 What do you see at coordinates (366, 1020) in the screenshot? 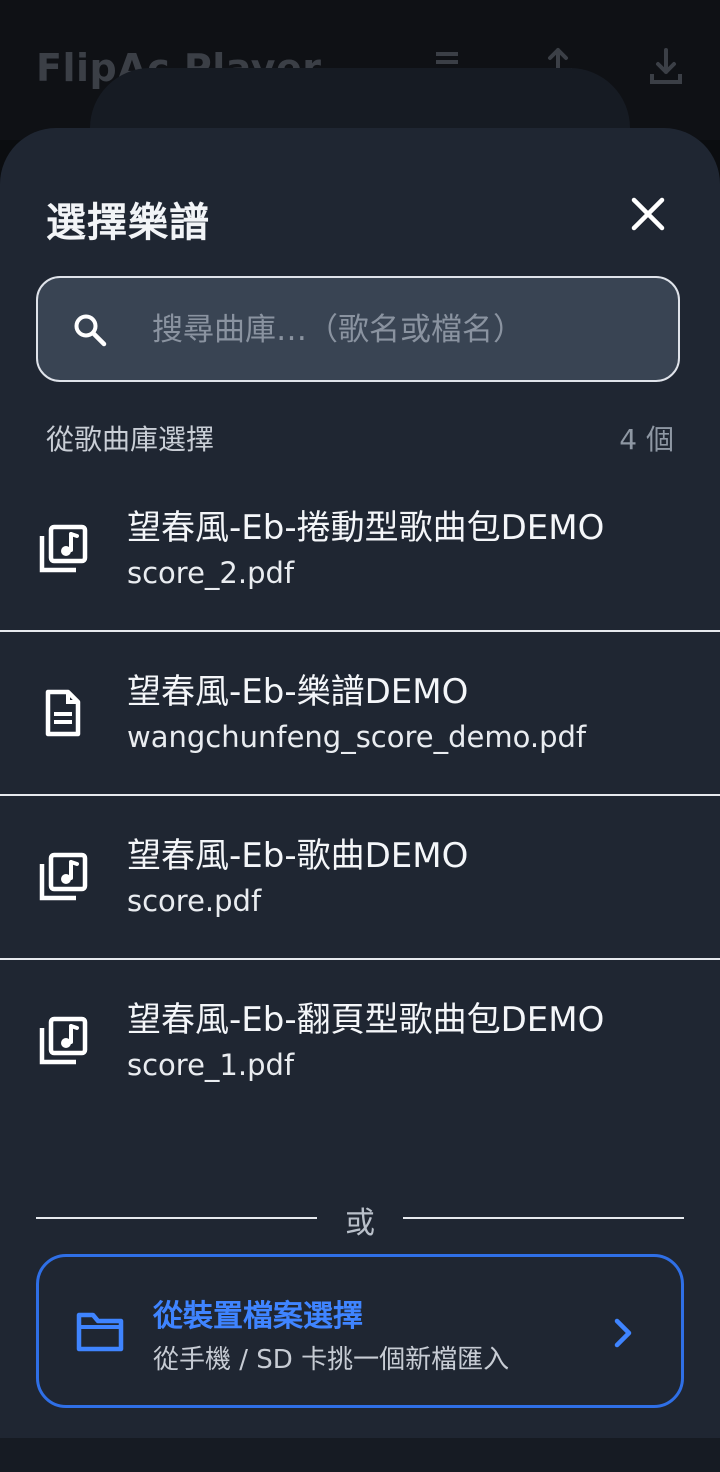
I see `score-title: 望春風-Eb-翻頁型歌曲包DEMO` at bounding box center [366, 1020].